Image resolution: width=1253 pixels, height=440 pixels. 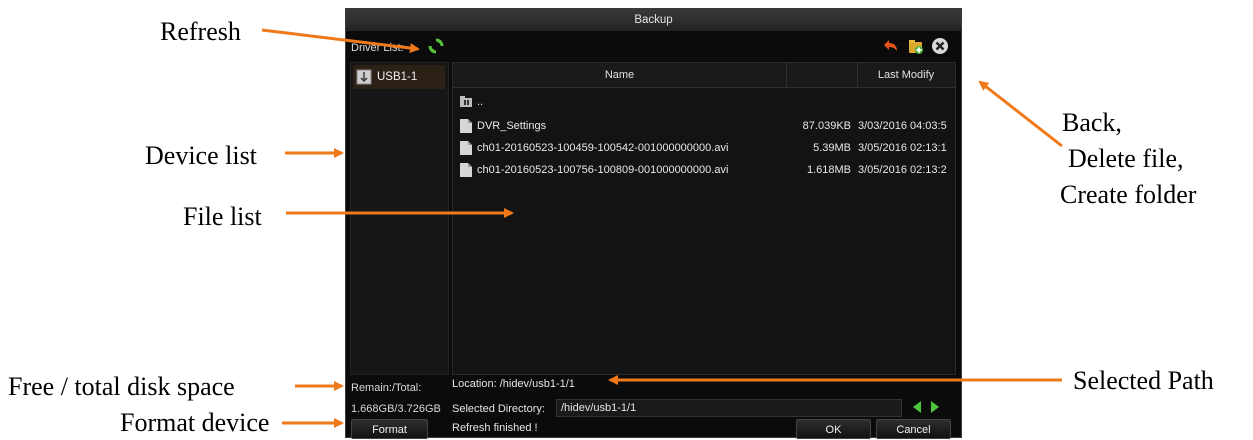 What do you see at coordinates (917, 407) in the screenshot?
I see `prev-arrow-icon` at bounding box center [917, 407].